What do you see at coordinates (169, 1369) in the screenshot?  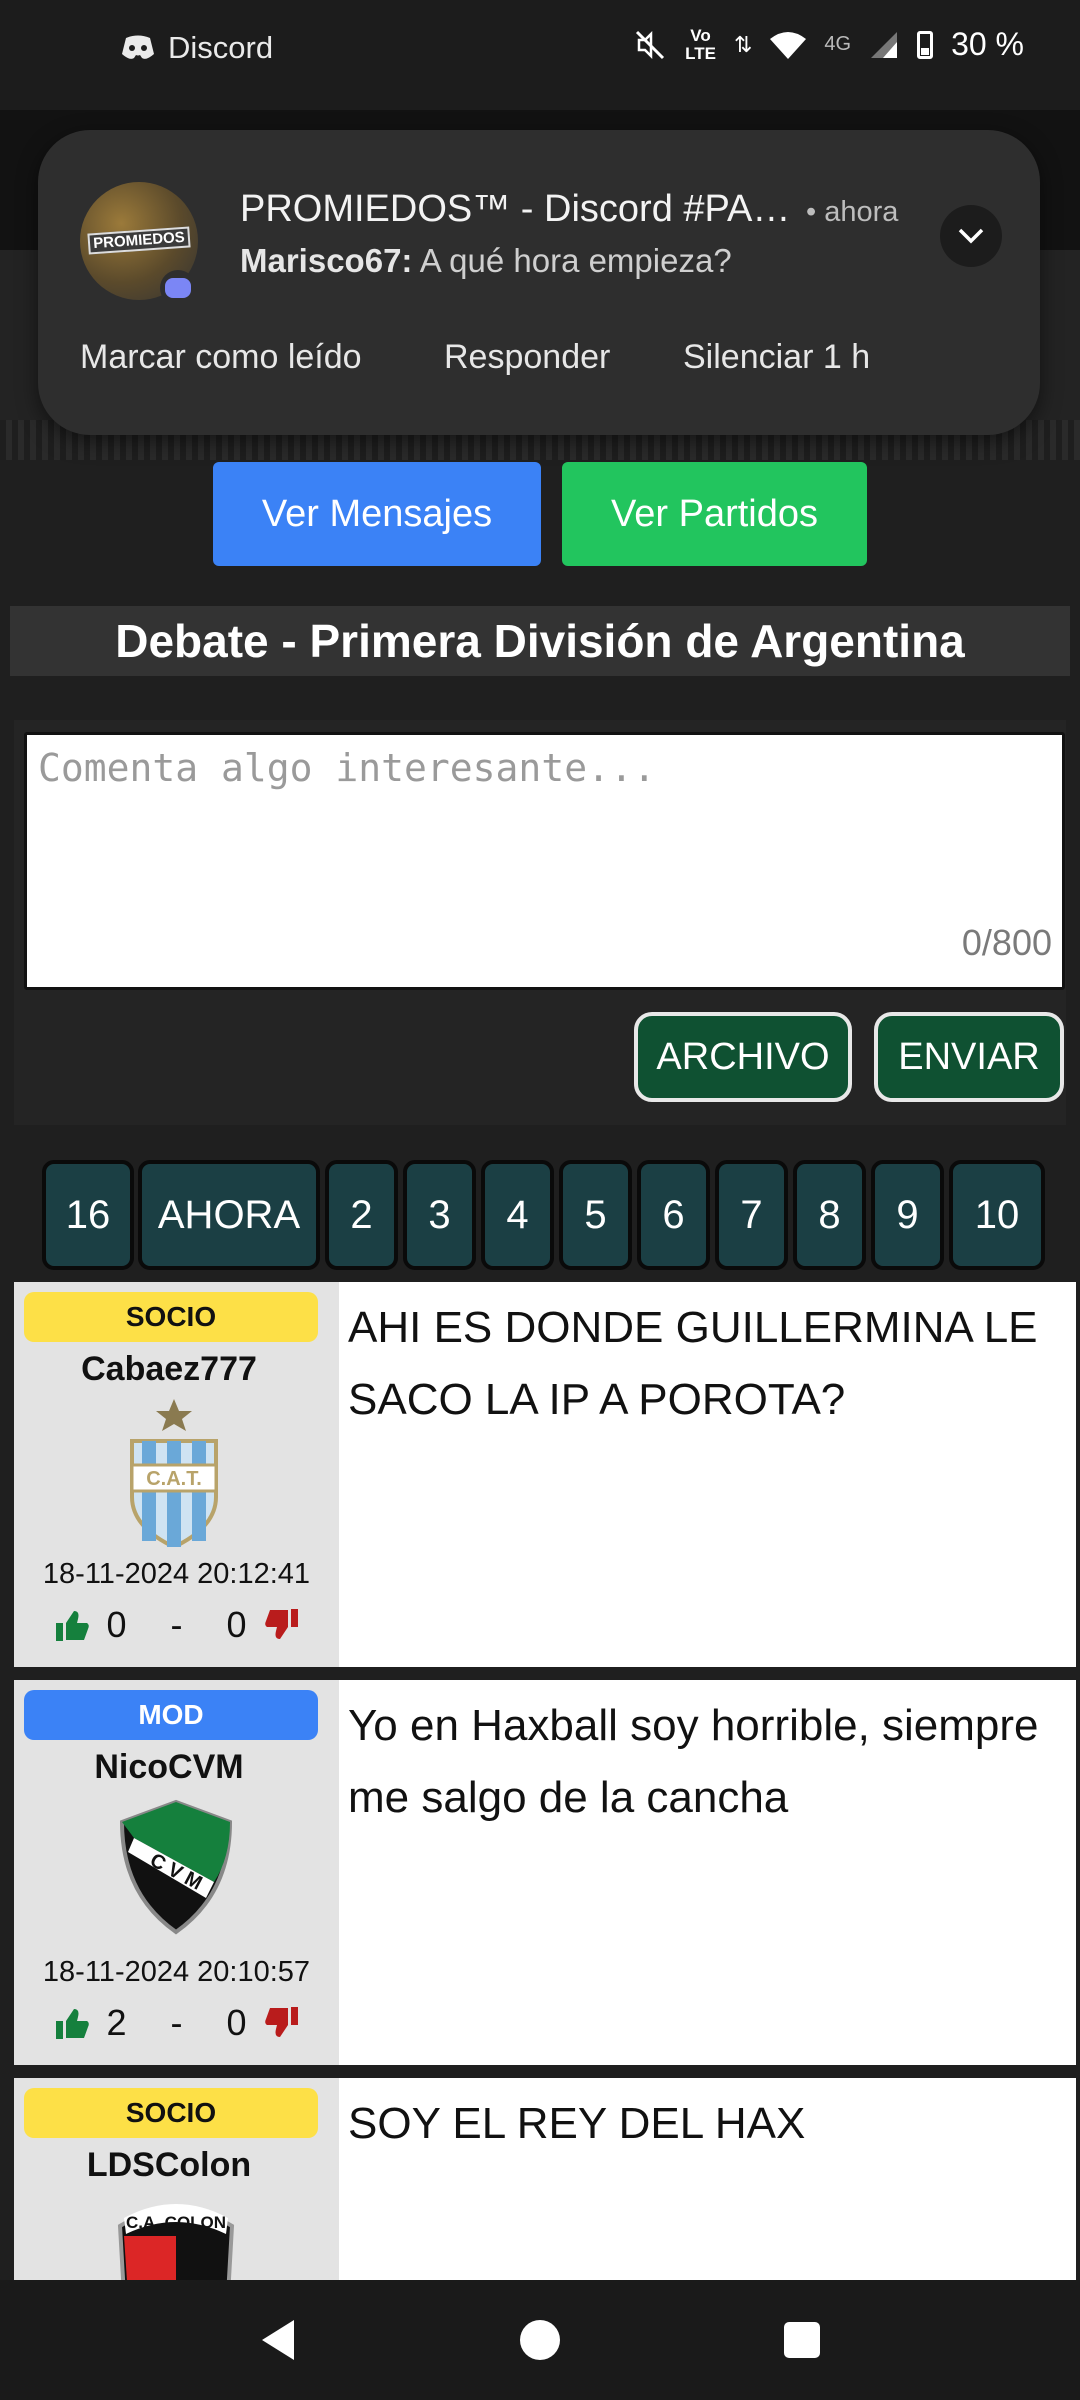 I see `username: Cabaez777` at bounding box center [169, 1369].